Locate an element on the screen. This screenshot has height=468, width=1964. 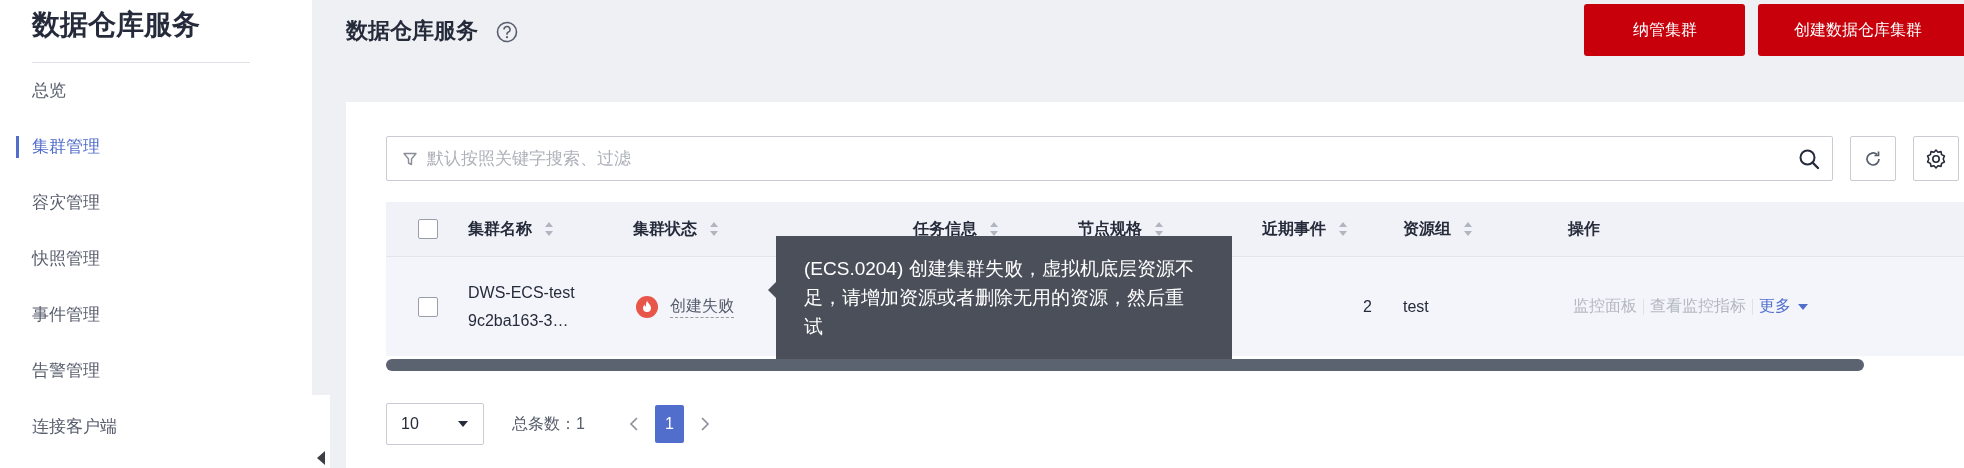
sidebar-item: 连接客户端 is located at coordinates (66, 427).